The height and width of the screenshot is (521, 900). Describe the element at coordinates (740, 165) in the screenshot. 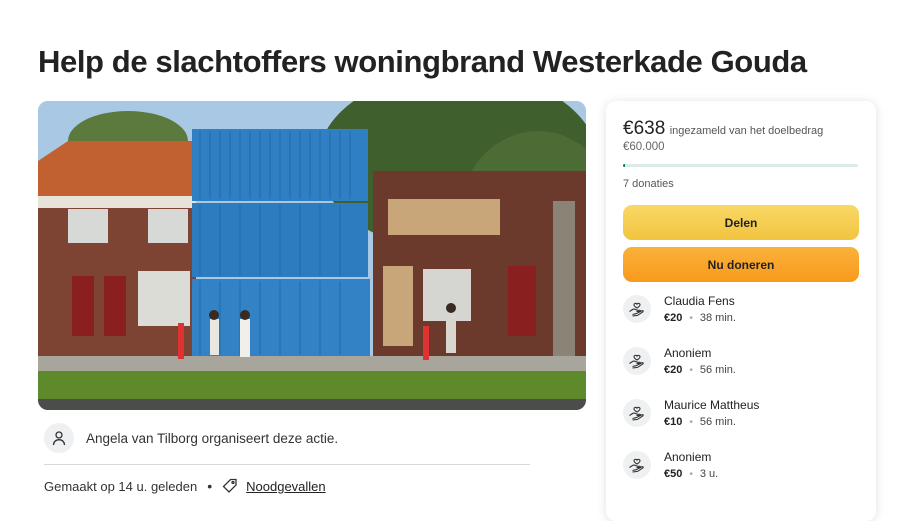

I see `progress-bar` at that location.